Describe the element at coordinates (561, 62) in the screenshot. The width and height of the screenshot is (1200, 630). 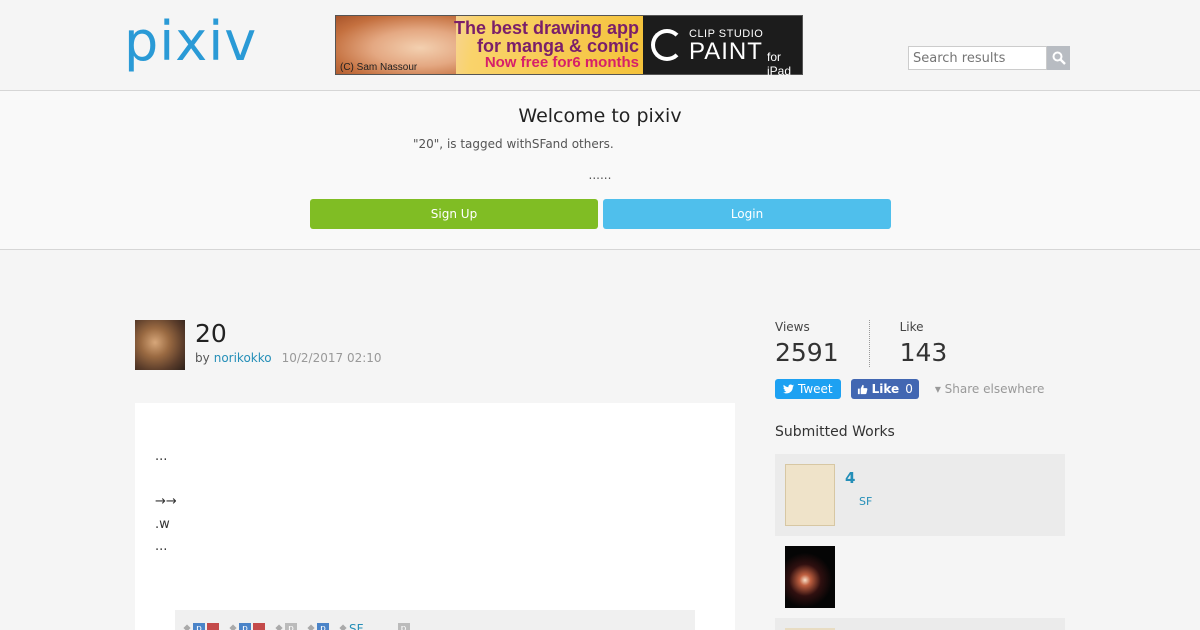
I see `ad-headline-3: Now free for6 months` at that location.